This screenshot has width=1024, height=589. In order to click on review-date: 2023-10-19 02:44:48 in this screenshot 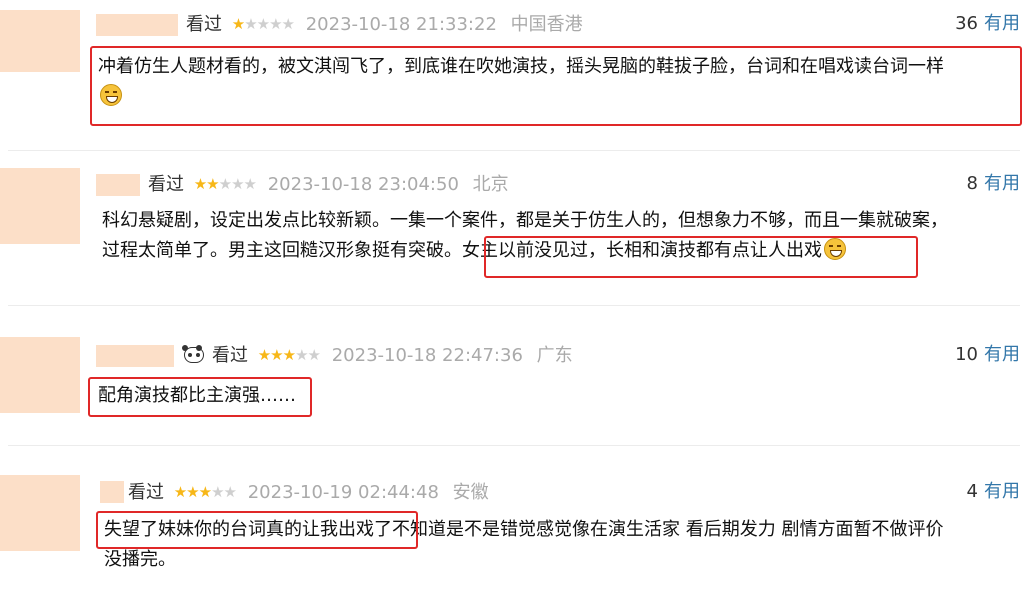, I will do `click(343, 492)`.